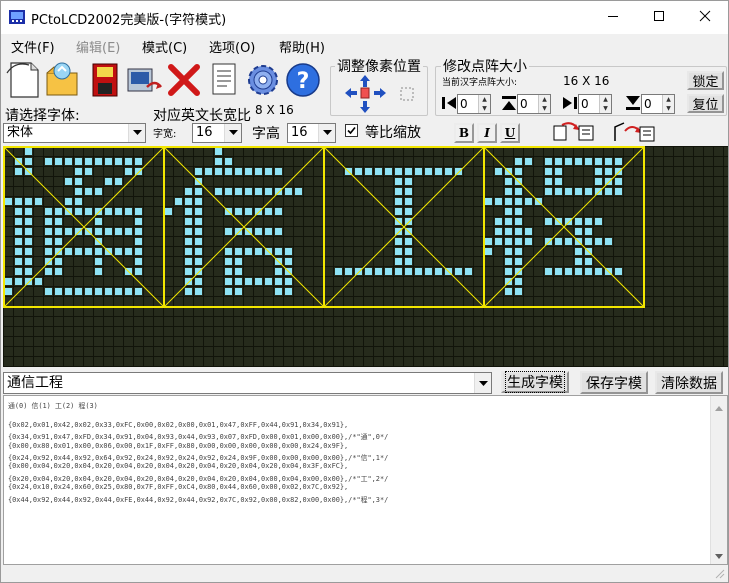  I want to click on italic-button: I, so click(487, 133).